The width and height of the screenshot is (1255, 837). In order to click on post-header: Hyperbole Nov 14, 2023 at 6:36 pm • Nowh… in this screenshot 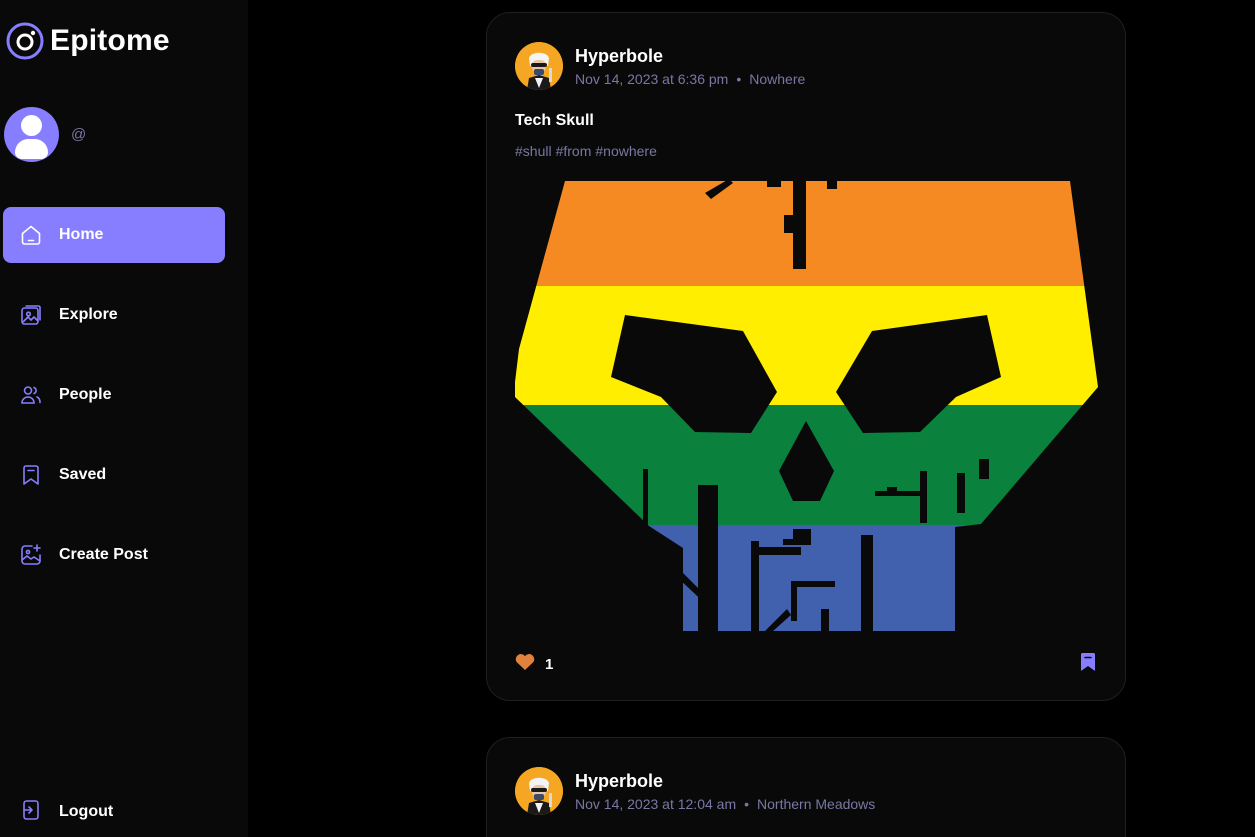, I will do `click(660, 66)`.